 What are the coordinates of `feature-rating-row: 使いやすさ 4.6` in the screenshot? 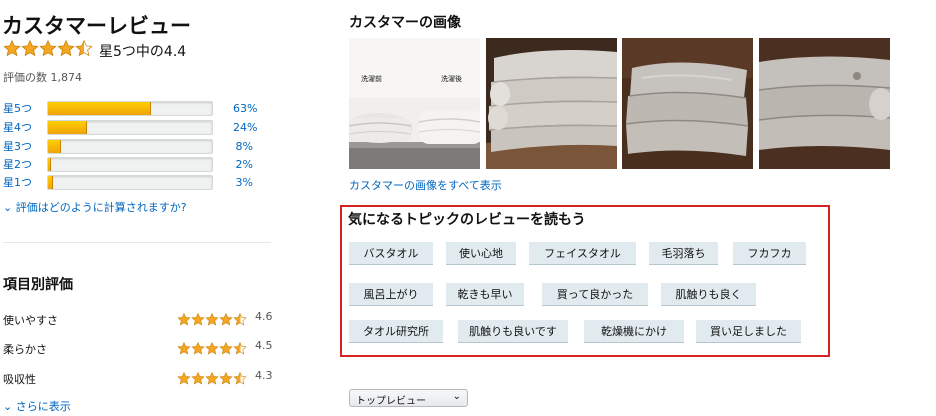 It's located at (143, 319).